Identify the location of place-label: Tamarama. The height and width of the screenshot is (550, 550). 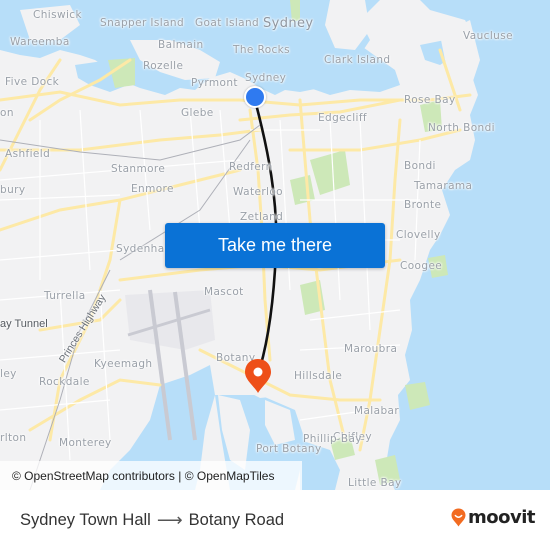
(443, 186).